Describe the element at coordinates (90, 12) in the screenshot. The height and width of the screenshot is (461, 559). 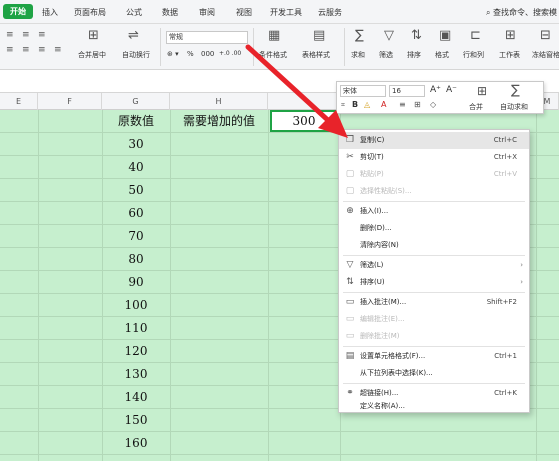
I see `tab-page-layout: 页面布局` at that location.